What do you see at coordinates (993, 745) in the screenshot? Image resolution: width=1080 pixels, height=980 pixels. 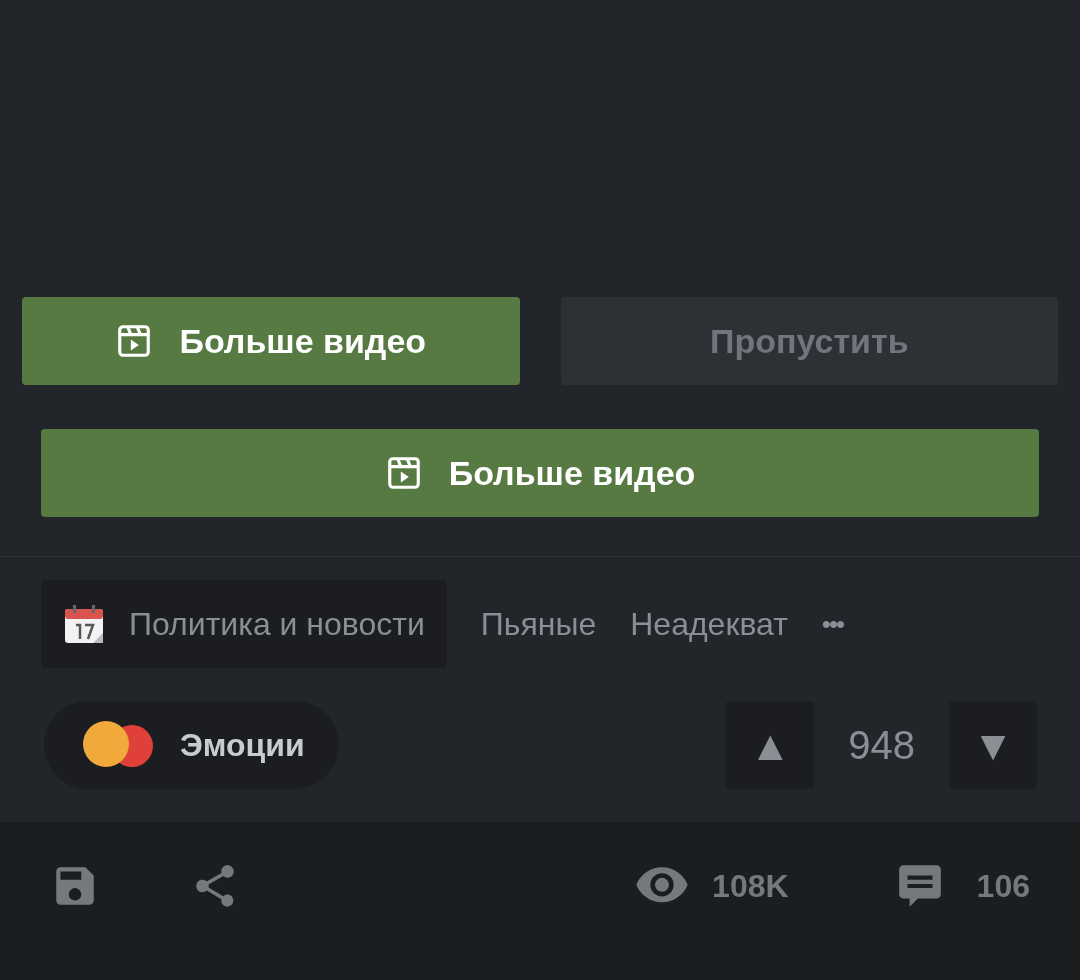 I see `downvote-button: ▼` at bounding box center [993, 745].